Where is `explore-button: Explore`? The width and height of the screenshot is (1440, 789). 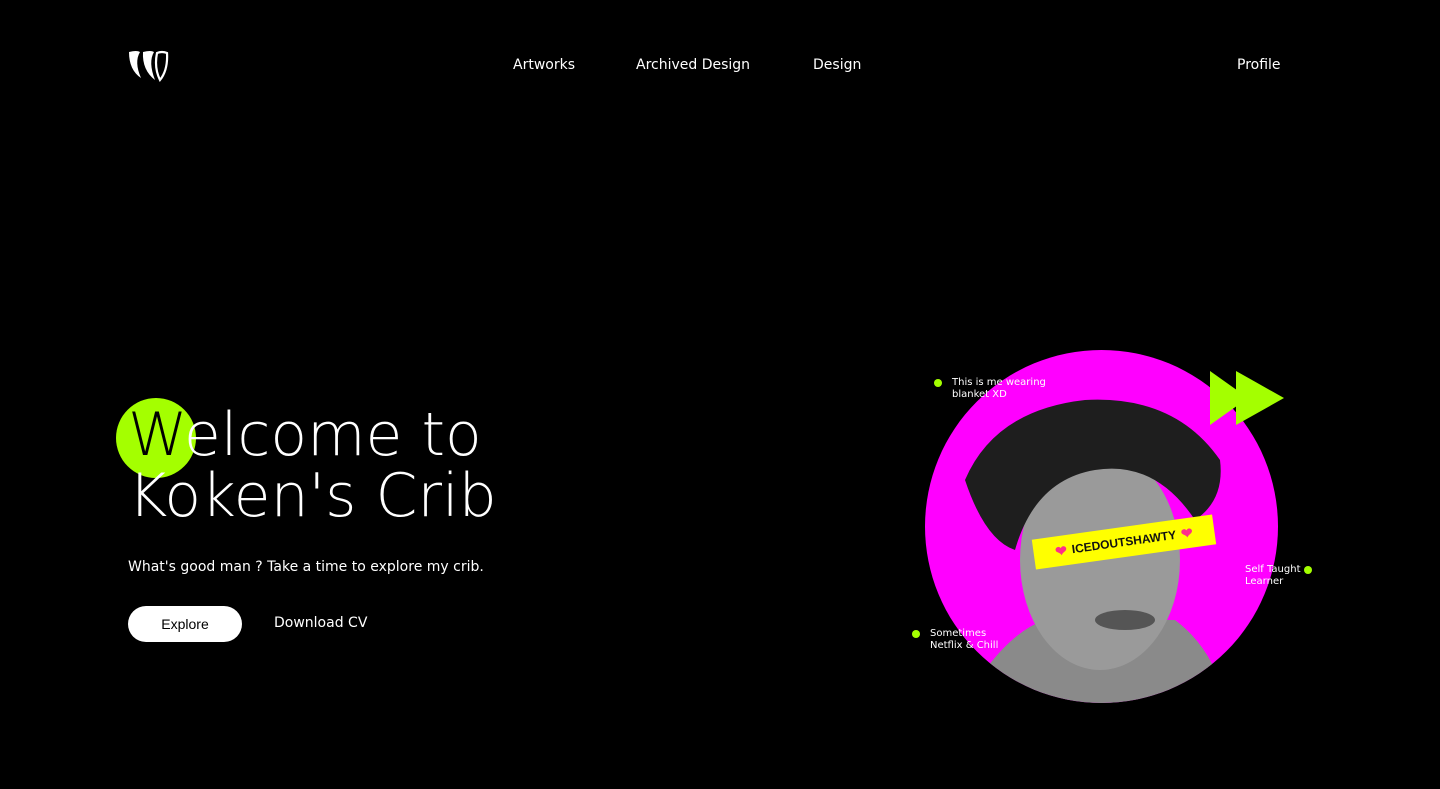 explore-button: Explore is located at coordinates (185, 624).